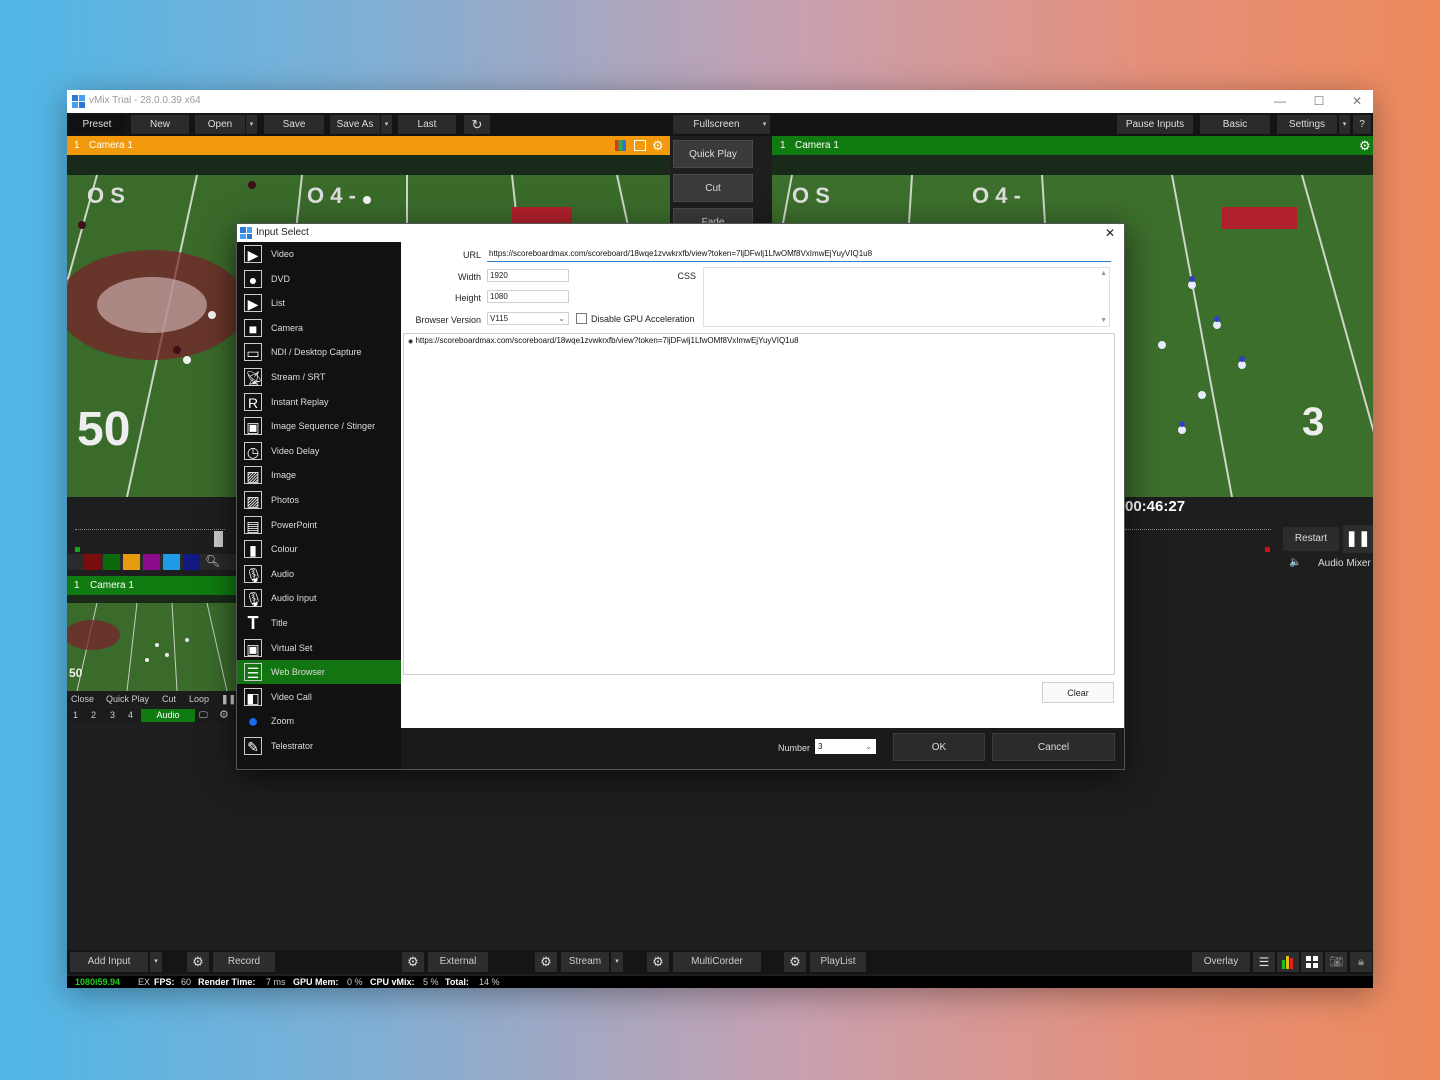  I want to click on new-button: New, so click(160, 124).